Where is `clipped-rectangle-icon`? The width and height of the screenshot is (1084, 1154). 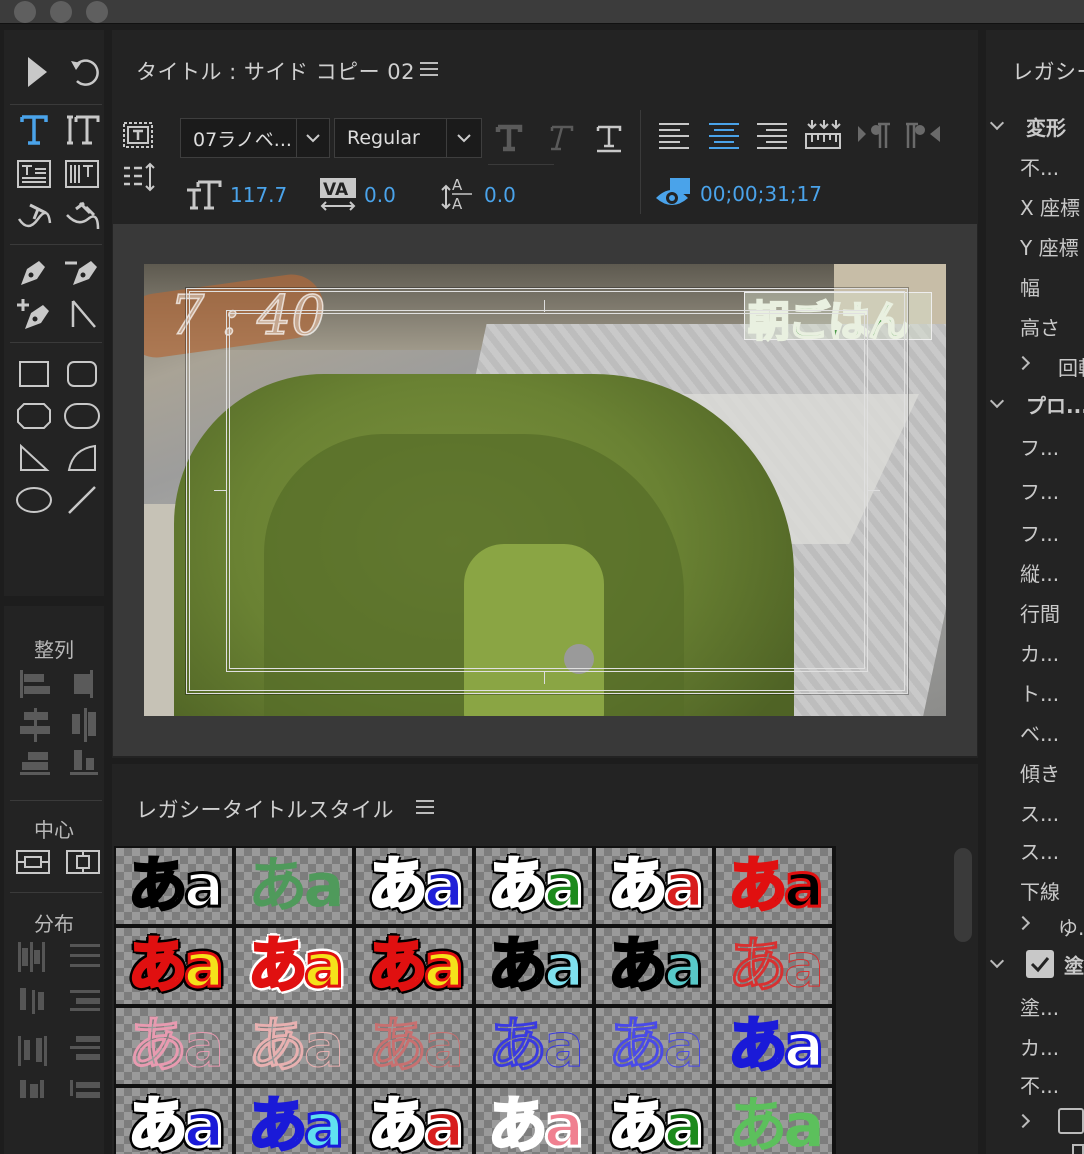
clipped-rectangle-icon is located at coordinates (34, 416).